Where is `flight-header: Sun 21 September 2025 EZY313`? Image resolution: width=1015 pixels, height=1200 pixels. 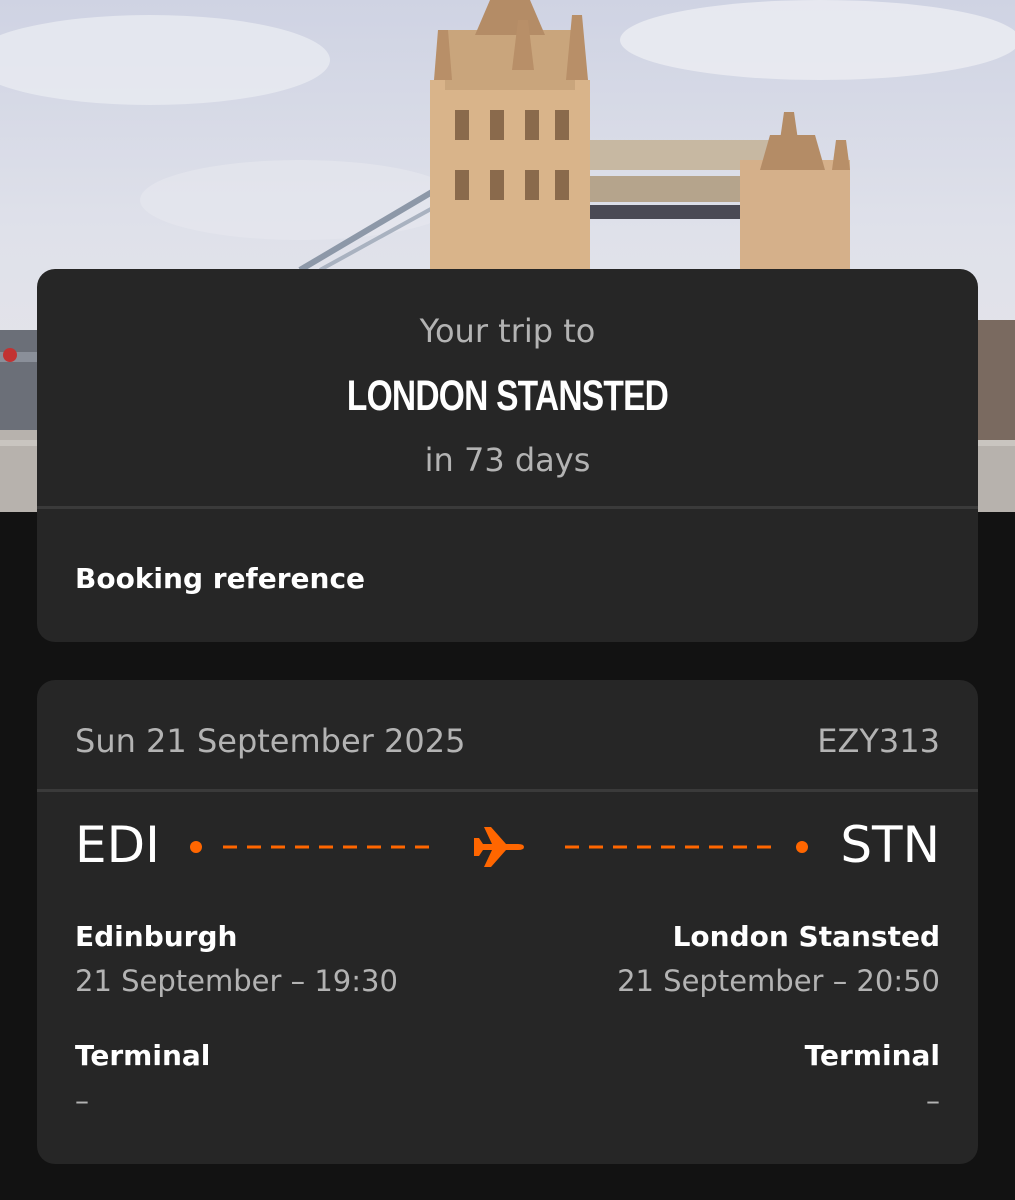
flight-header: Sun 21 September 2025 EZY313 is located at coordinates (507, 736).